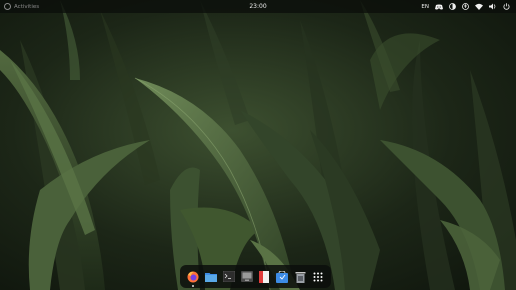 The height and width of the screenshot is (290, 516). Describe the element at coordinates (255, 276) in the screenshot. I see `dock` at that location.